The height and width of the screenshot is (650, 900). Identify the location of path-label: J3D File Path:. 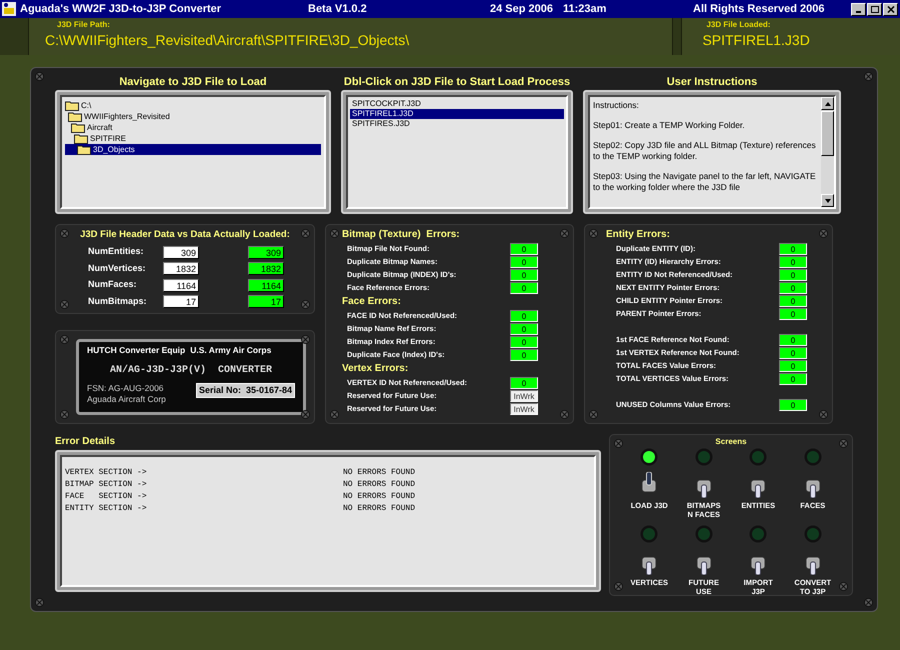
(84, 25).